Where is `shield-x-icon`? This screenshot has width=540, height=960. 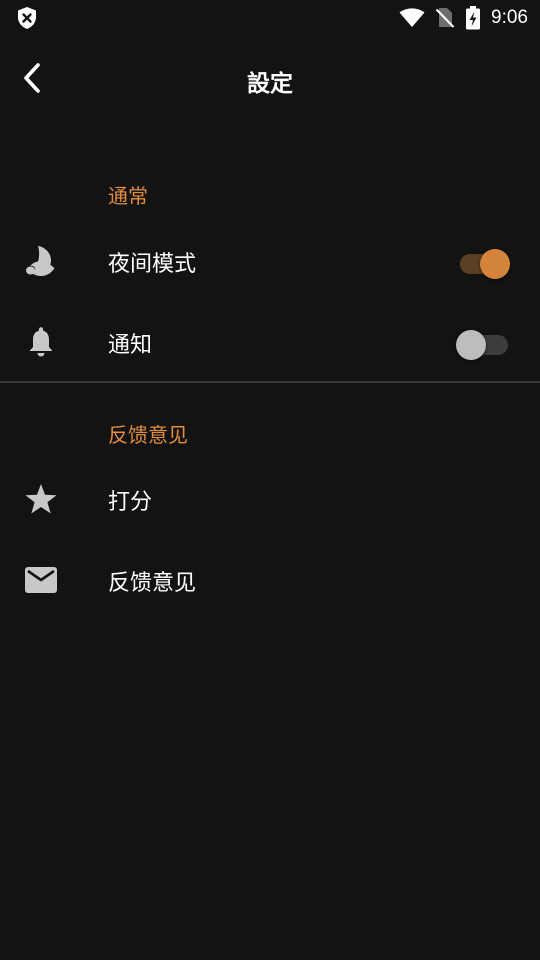 shield-x-icon is located at coordinates (27, 18).